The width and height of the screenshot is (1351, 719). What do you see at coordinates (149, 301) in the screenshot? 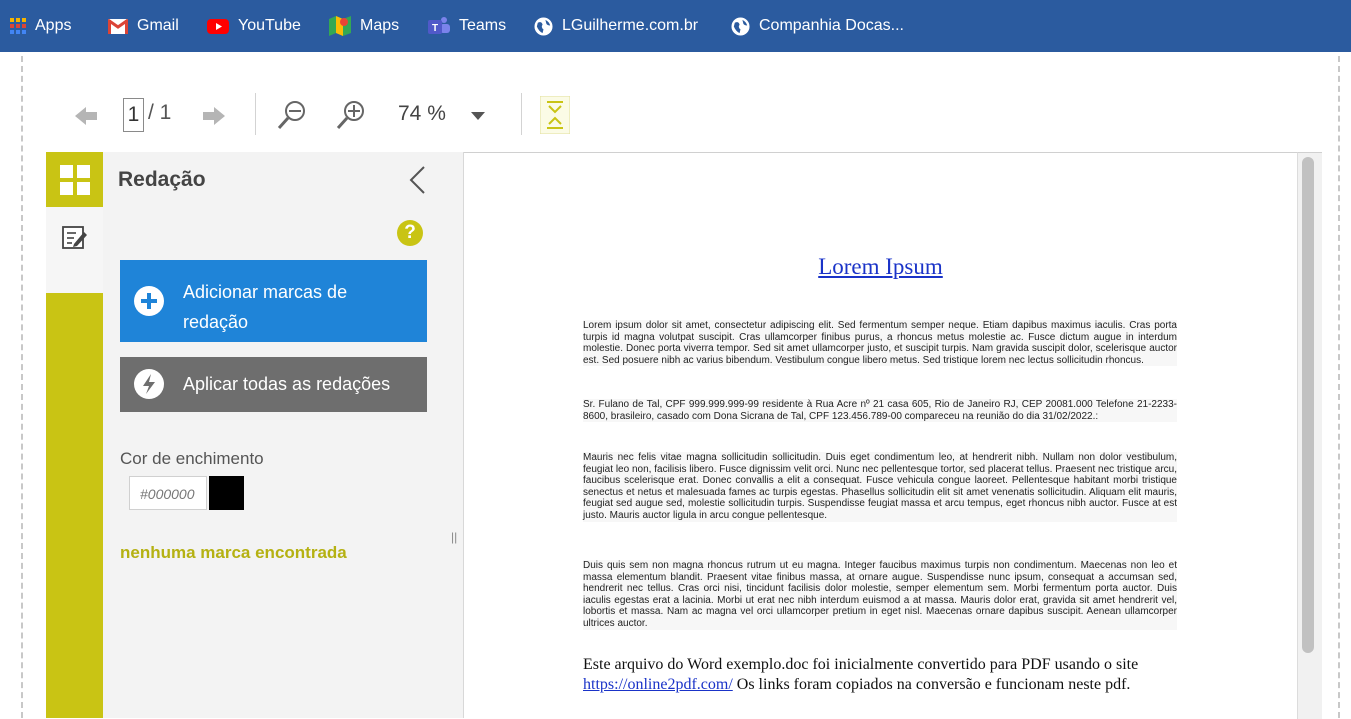
I see `add-circle-icon` at bounding box center [149, 301].